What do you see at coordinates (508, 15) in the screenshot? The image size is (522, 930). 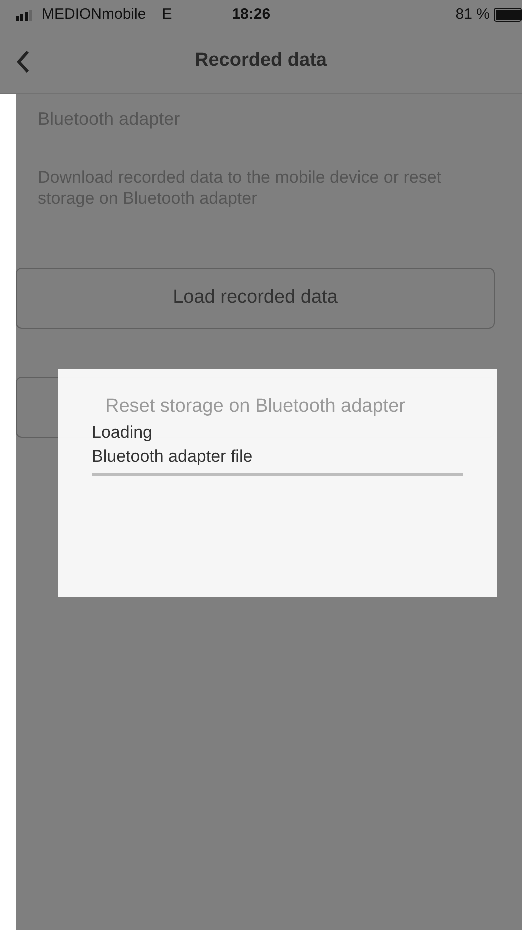 I see `battery-icon` at bounding box center [508, 15].